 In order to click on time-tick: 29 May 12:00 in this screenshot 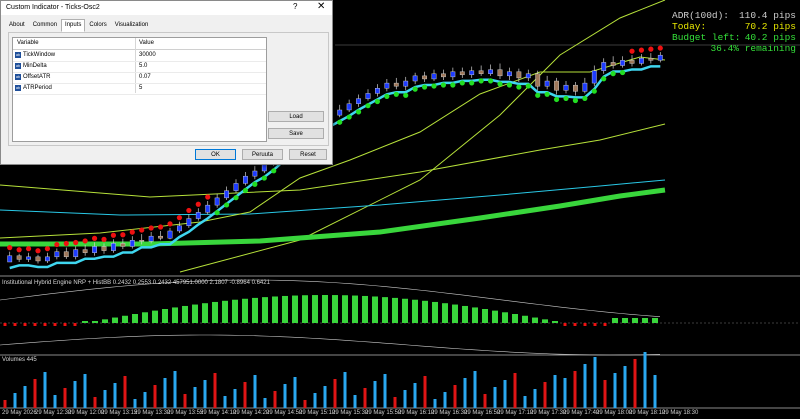, I will do `click(86, 413)`.